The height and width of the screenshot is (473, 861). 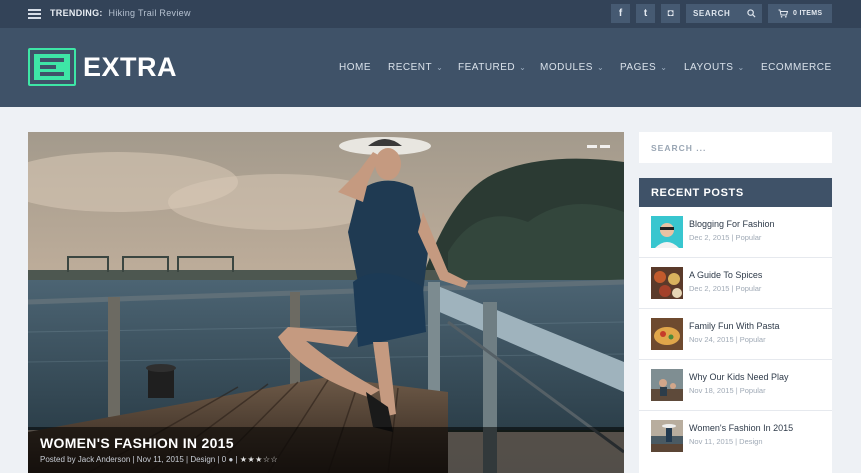 I want to click on nav-home: HOME, so click(x=355, y=67).